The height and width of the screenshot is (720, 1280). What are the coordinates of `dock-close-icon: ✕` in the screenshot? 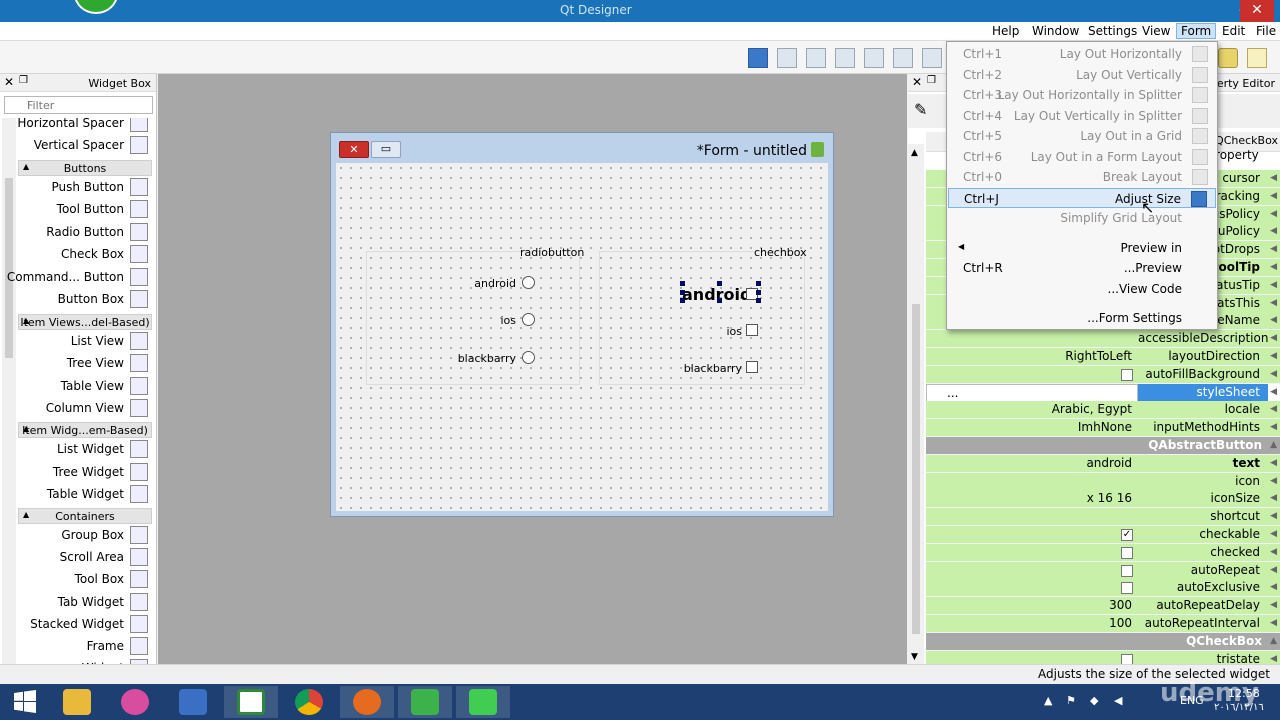 It's located at (917, 82).